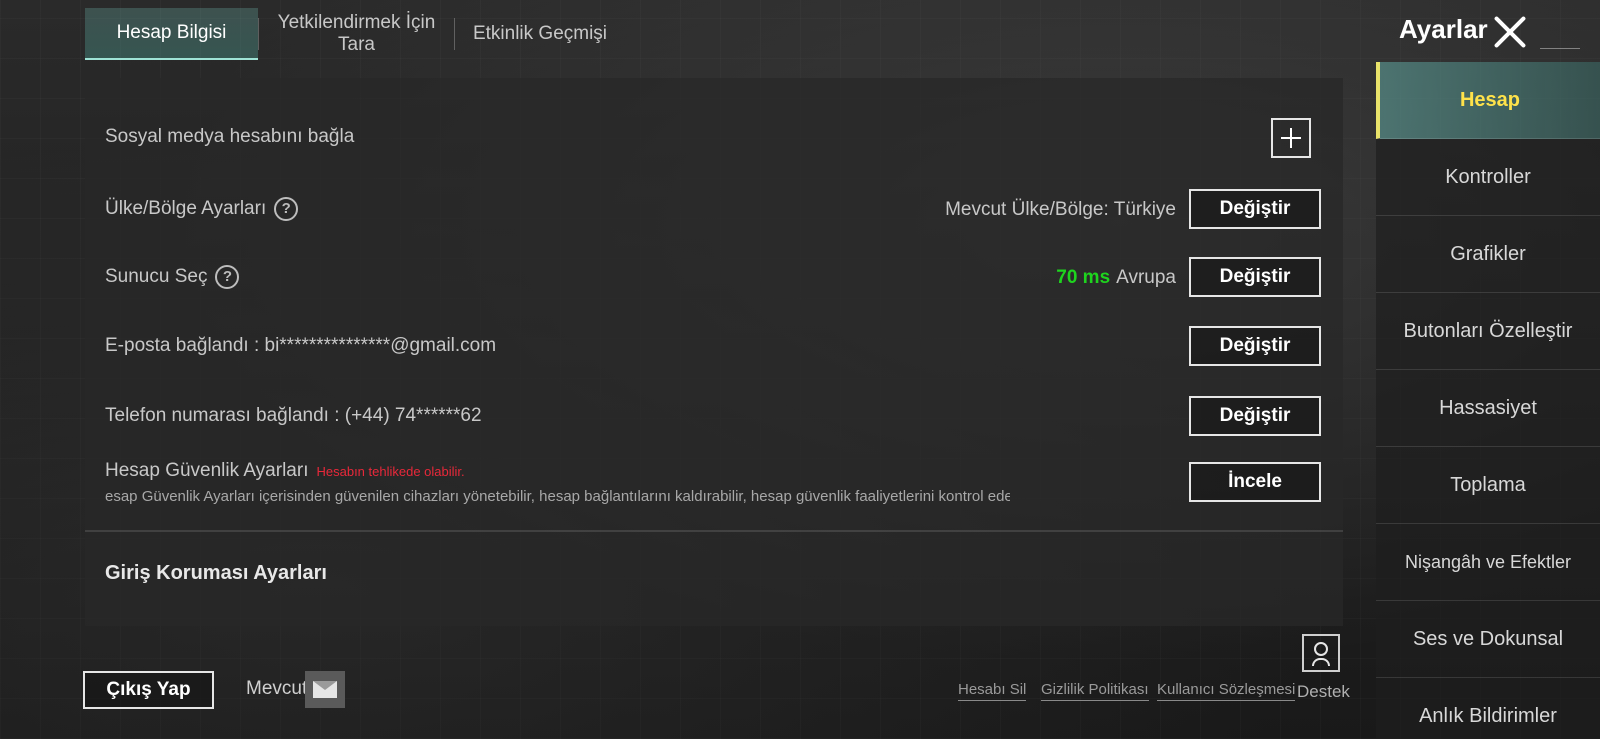  What do you see at coordinates (207, 470) in the screenshot?
I see `security-label: Hesap Güvenlik Ayarları` at bounding box center [207, 470].